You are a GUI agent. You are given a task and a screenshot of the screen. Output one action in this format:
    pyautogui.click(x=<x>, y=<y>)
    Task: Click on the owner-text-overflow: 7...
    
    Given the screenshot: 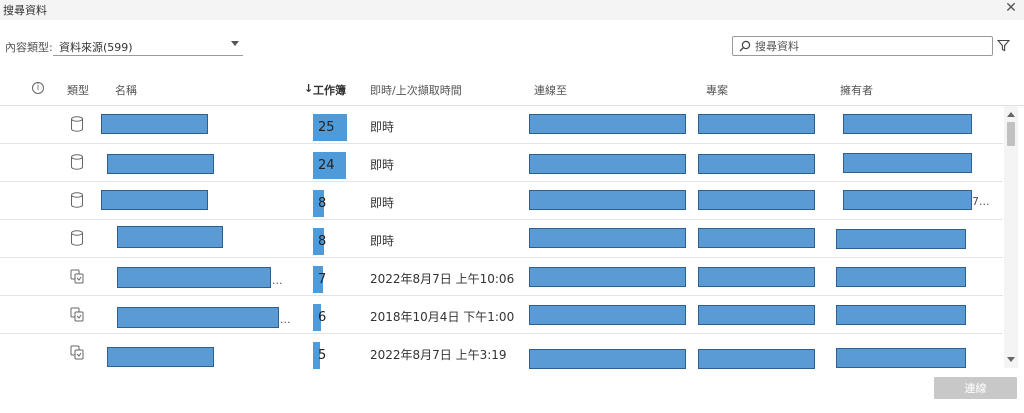 What is the action you would take?
    pyautogui.click(x=981, y=201)
    